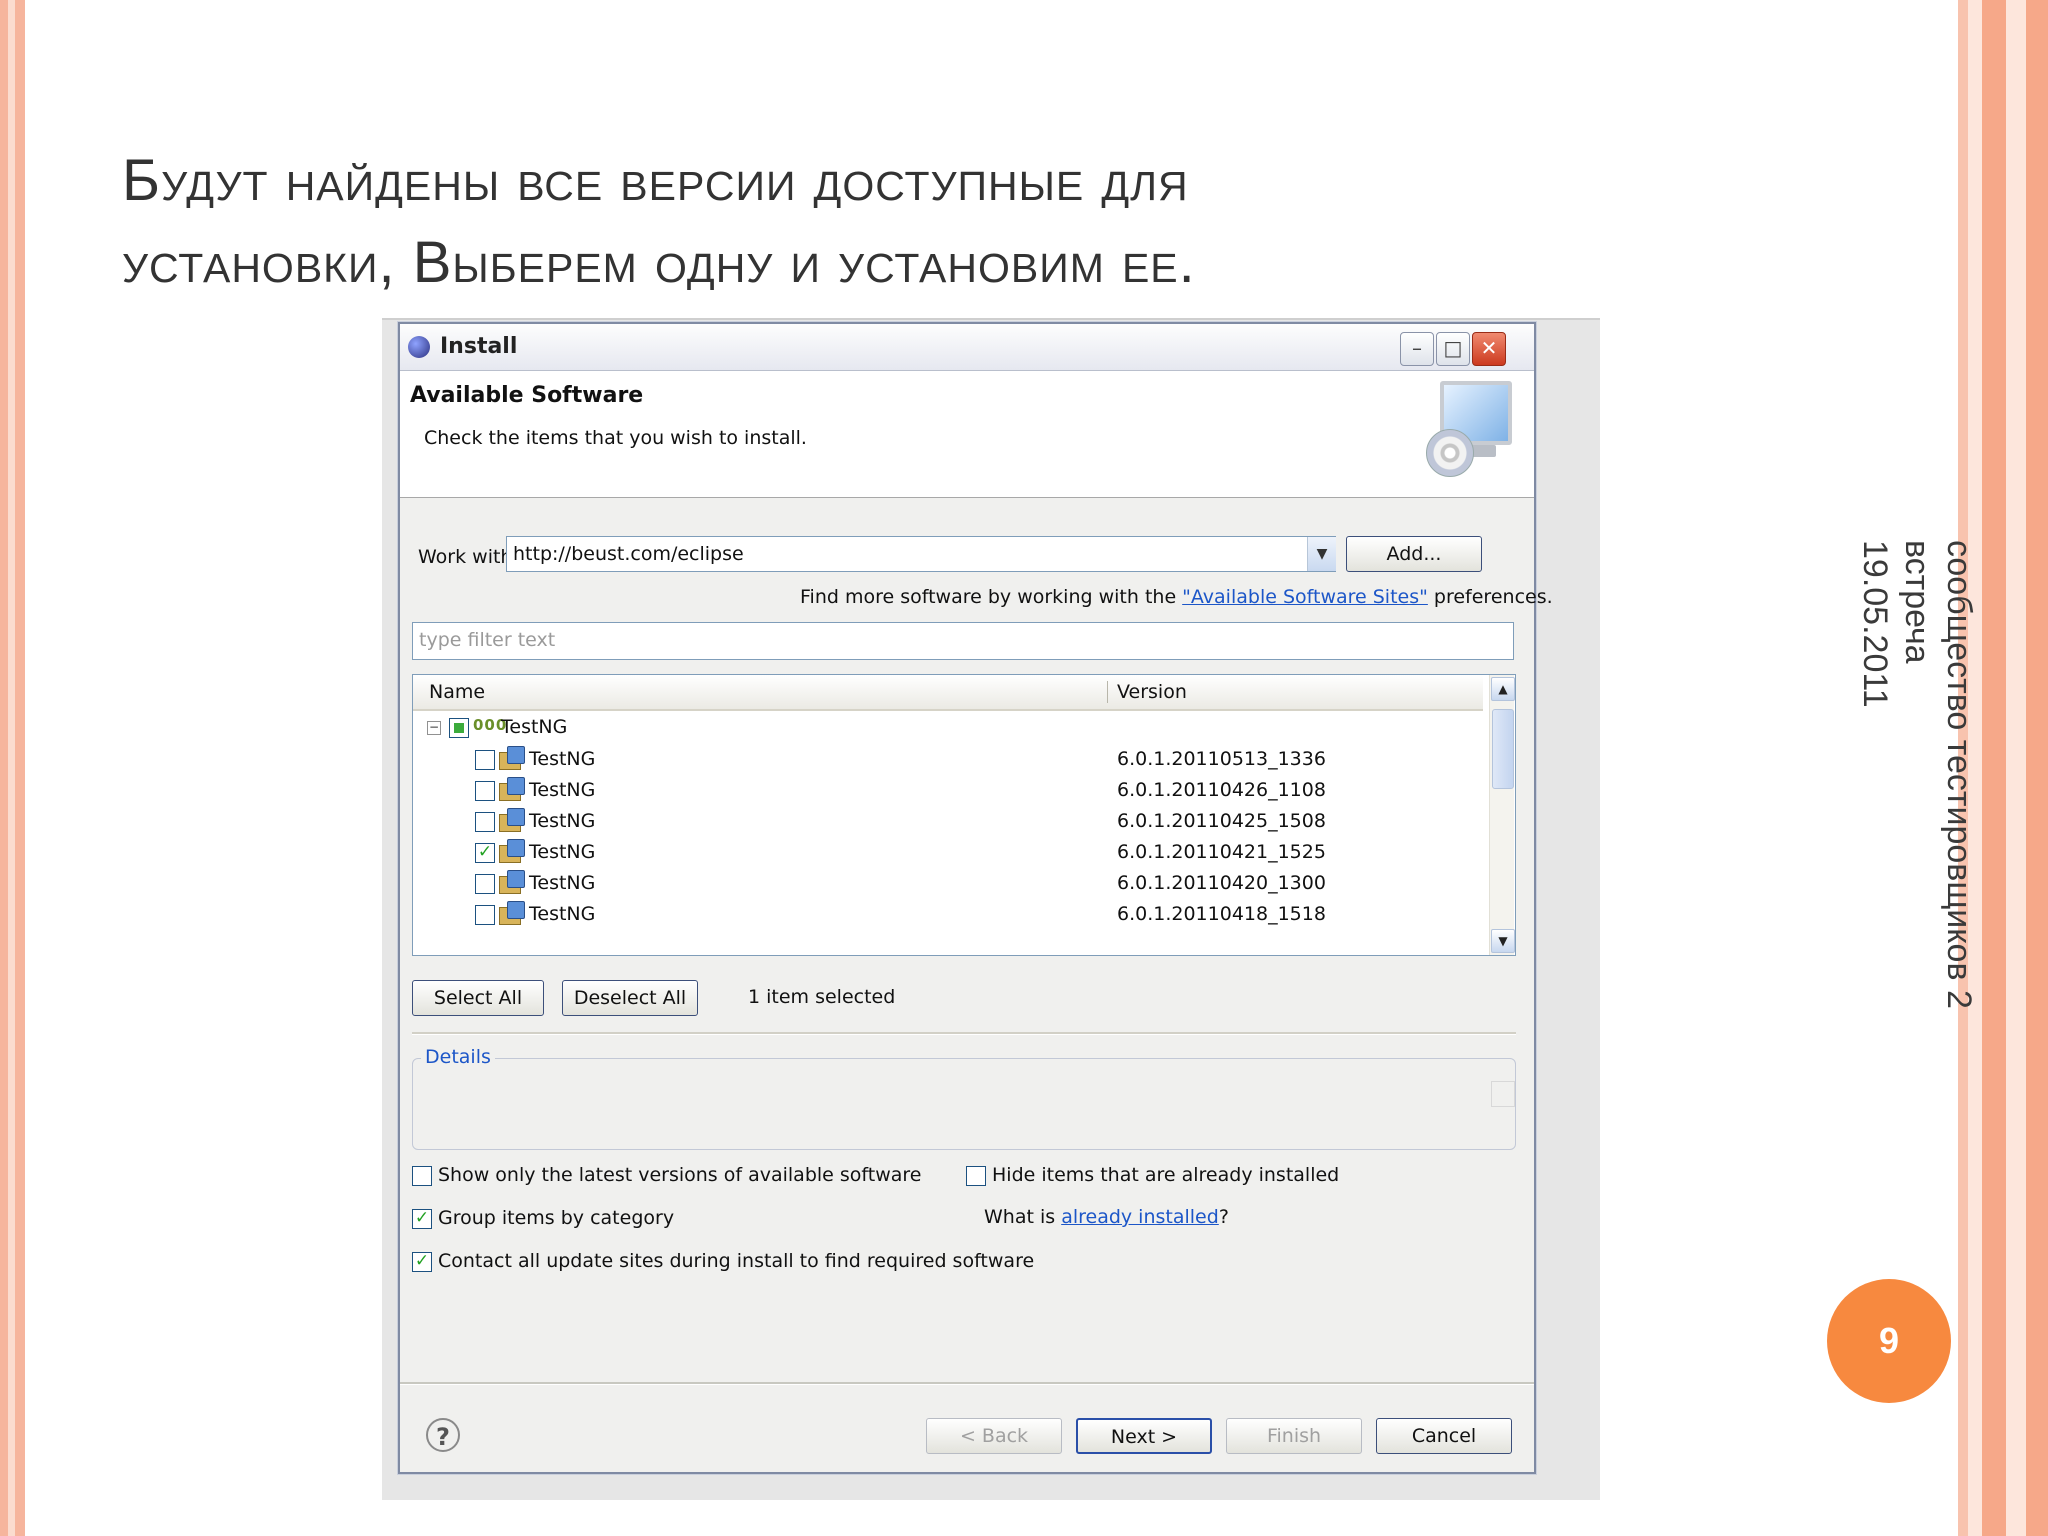  I want to click on details-group: Details, so click(964, 1098).